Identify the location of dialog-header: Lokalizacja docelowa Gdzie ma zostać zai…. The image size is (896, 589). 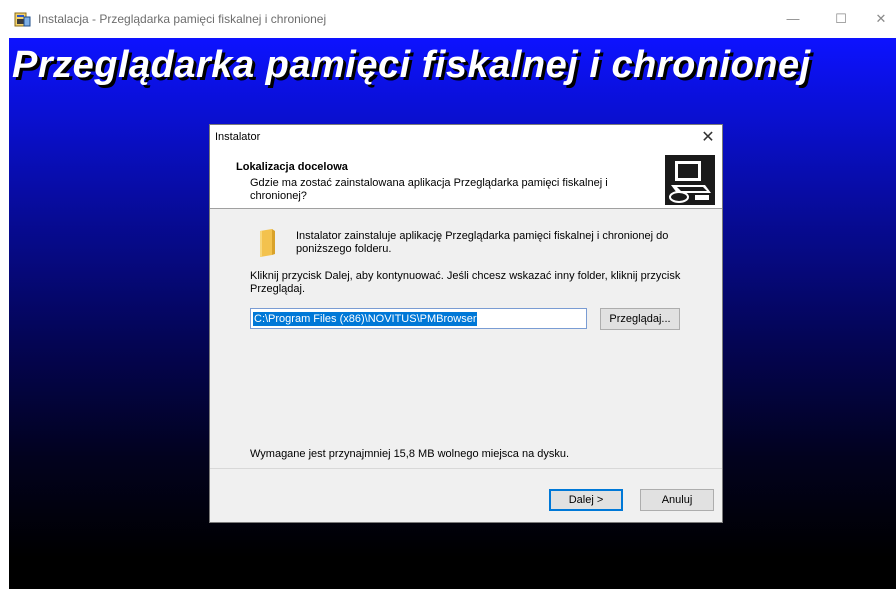
(466, 180).